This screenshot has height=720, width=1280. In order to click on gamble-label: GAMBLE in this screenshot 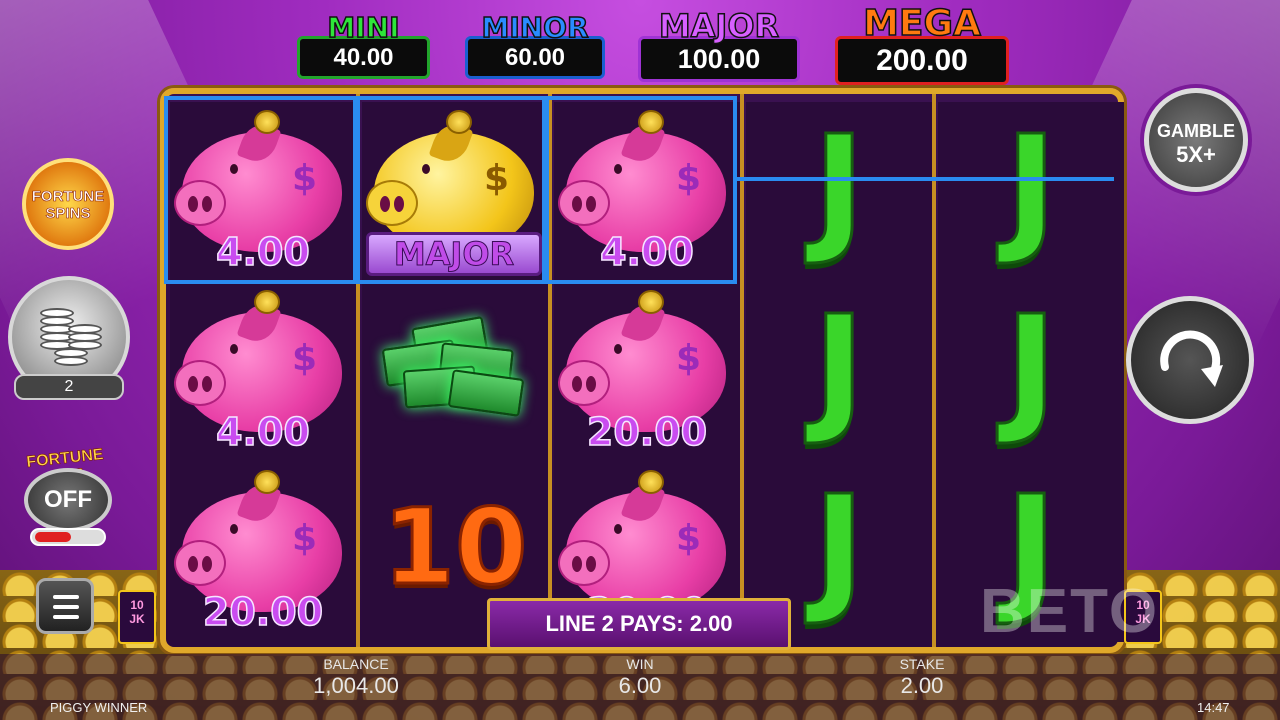, I will do `click(1196, 131)`.